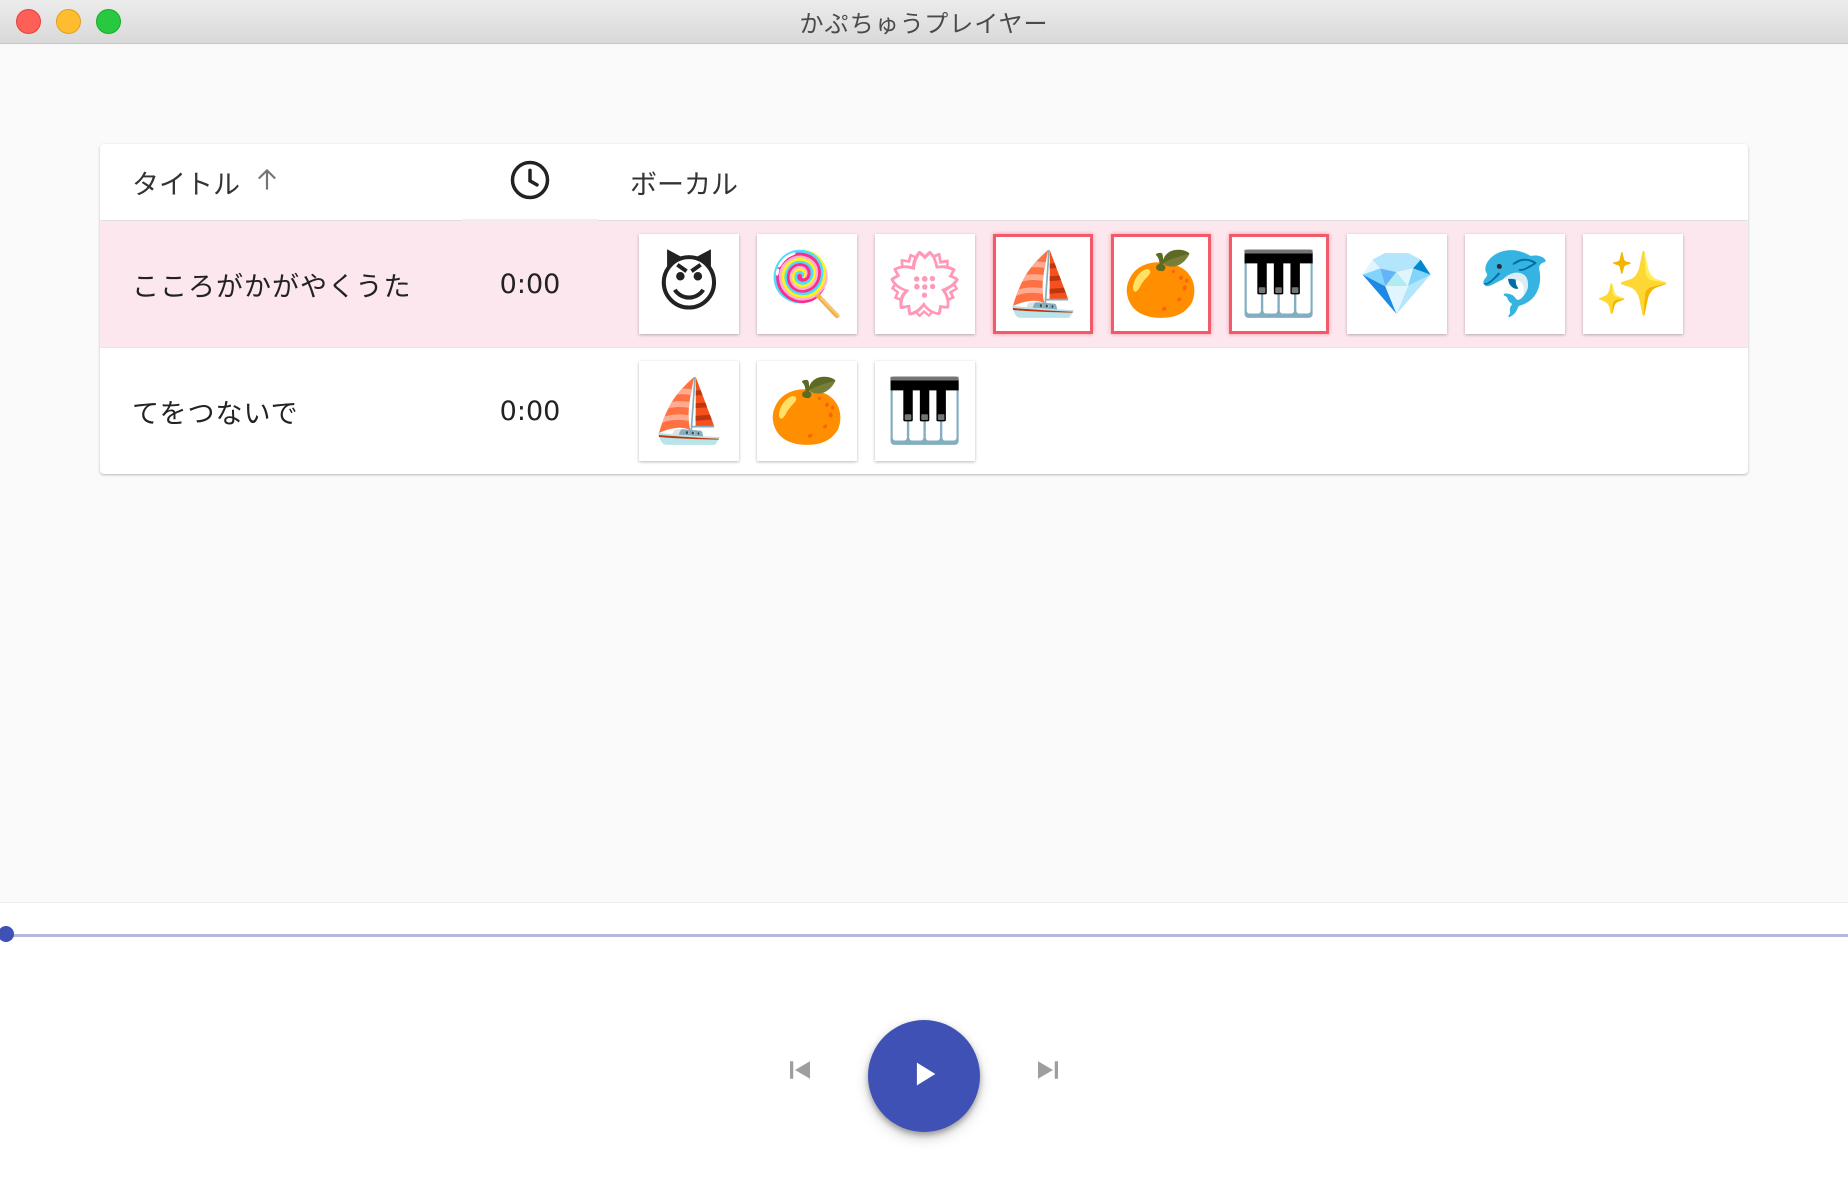 The height and width of the screenshot is (1201, 1848). Describe the element at coordinates (1397, 284) in the screenshot. I see `vocal-chip-gem: 💎` at that location.